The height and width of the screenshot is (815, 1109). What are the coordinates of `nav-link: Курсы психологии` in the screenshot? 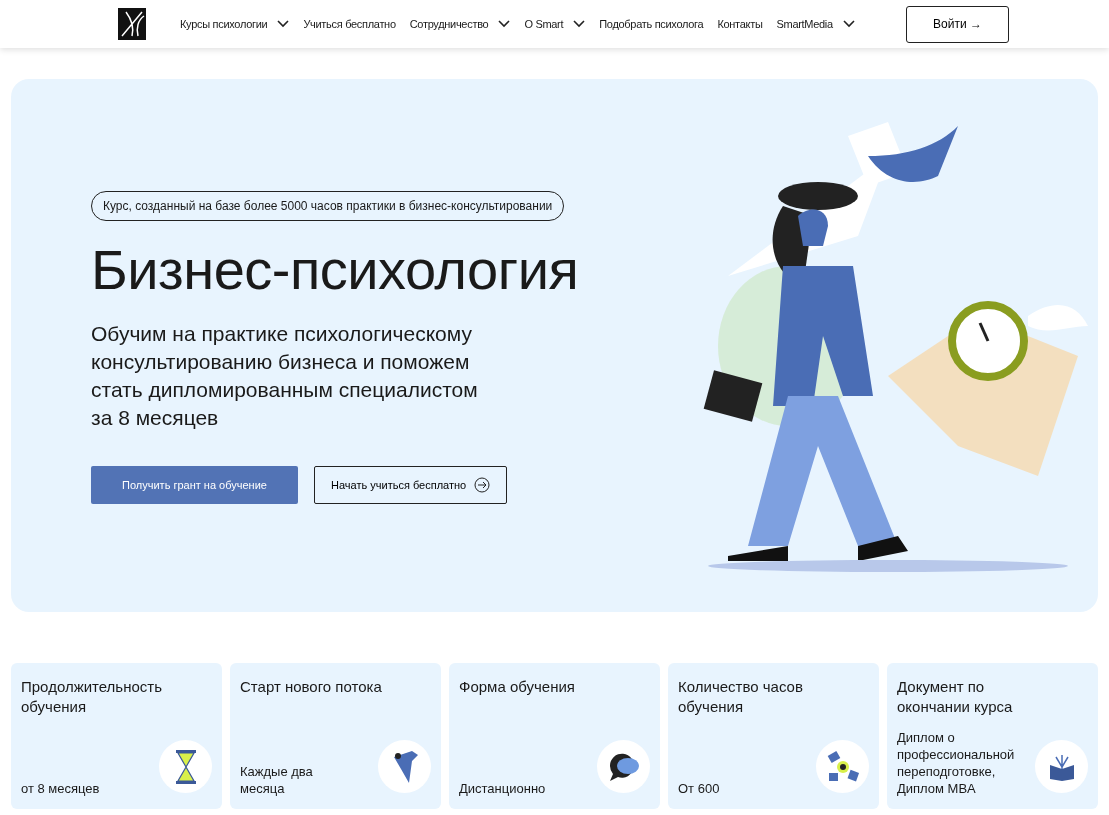 It's located at (235, 24).